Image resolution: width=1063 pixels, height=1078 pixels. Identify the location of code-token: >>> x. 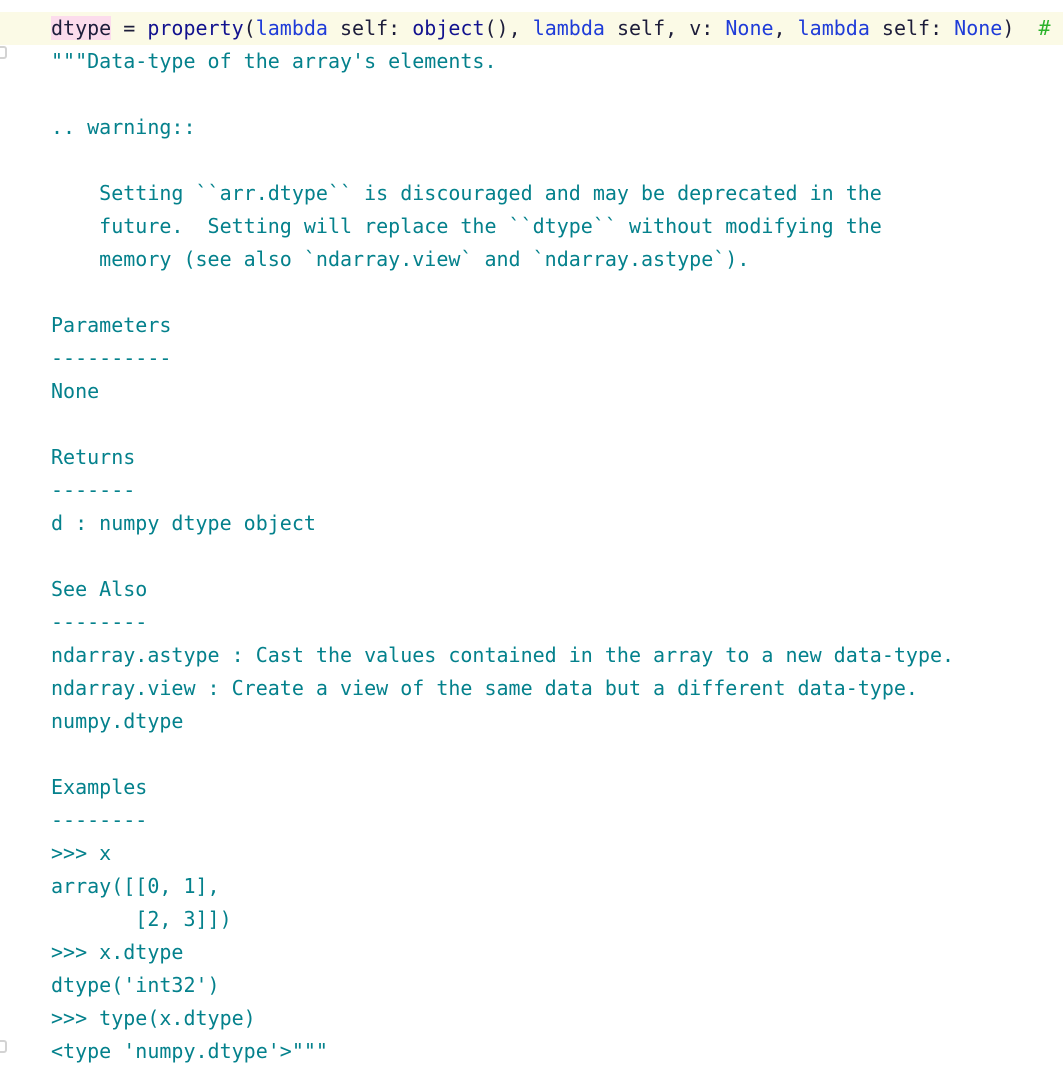
(81, 853).